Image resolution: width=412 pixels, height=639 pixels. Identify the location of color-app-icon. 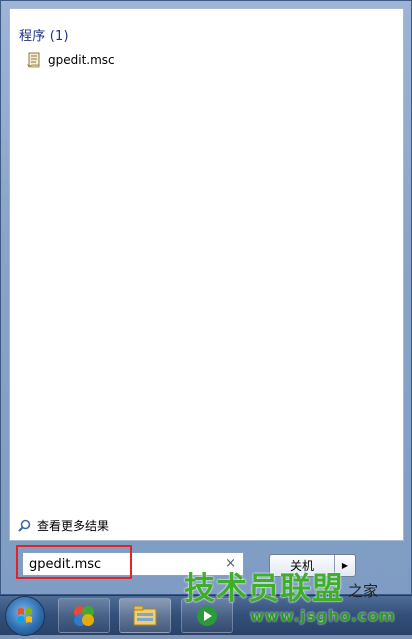
(84, 615).